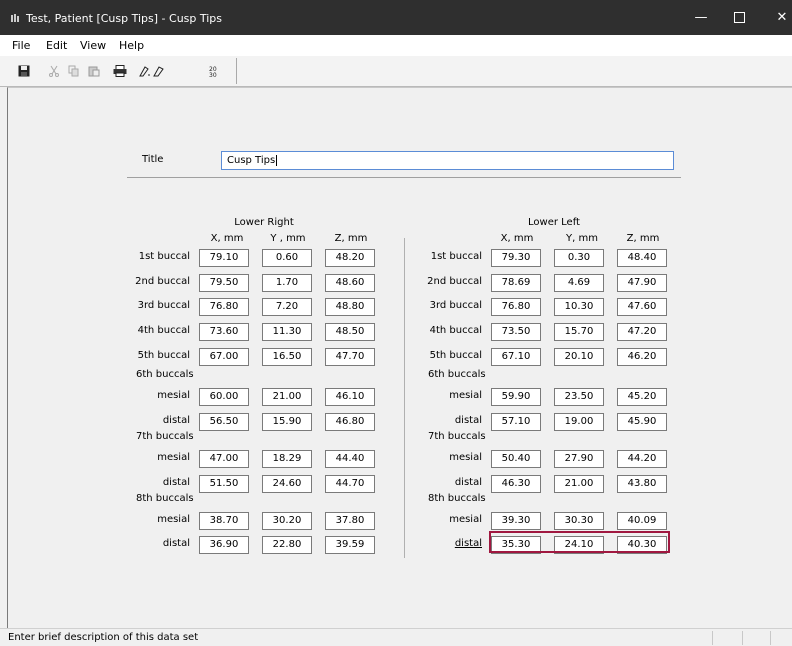 The height and width of the screenshot is (646, 792). I want to click on lower-left-z-field: 47.90, so click(642, 283).